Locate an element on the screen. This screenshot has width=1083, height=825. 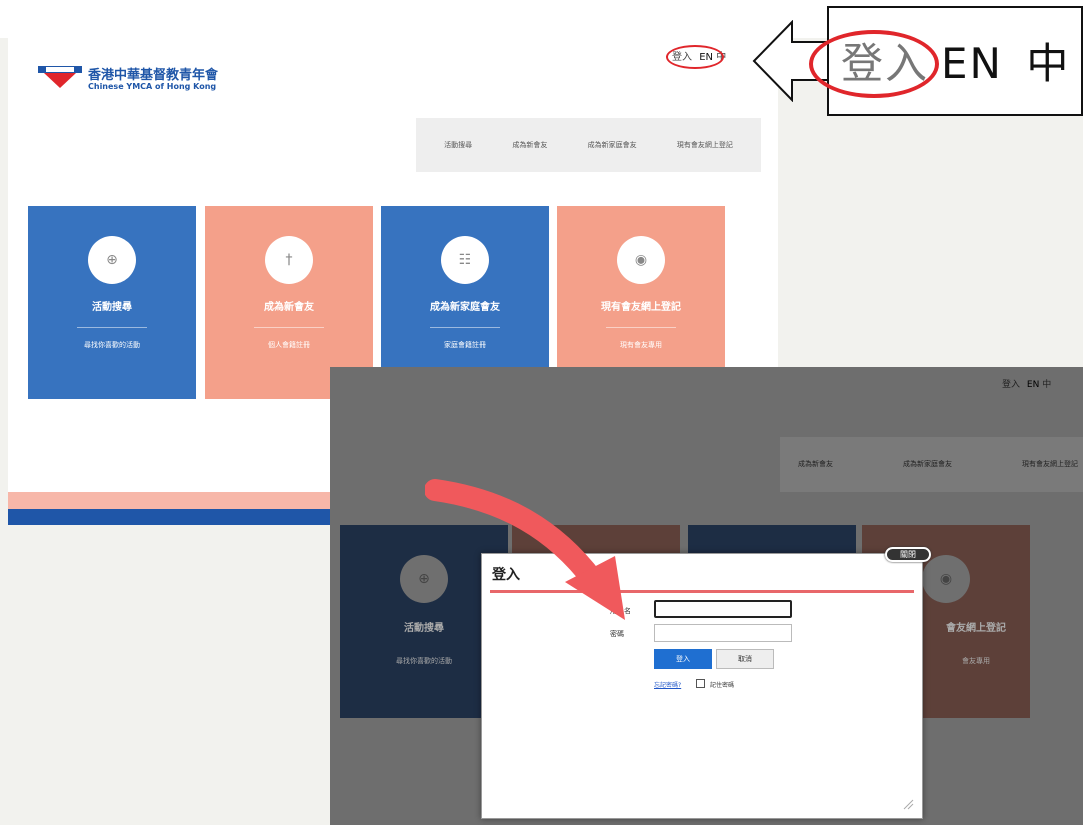
p2-lang-en: EN is located at coordinates (1033, 385).